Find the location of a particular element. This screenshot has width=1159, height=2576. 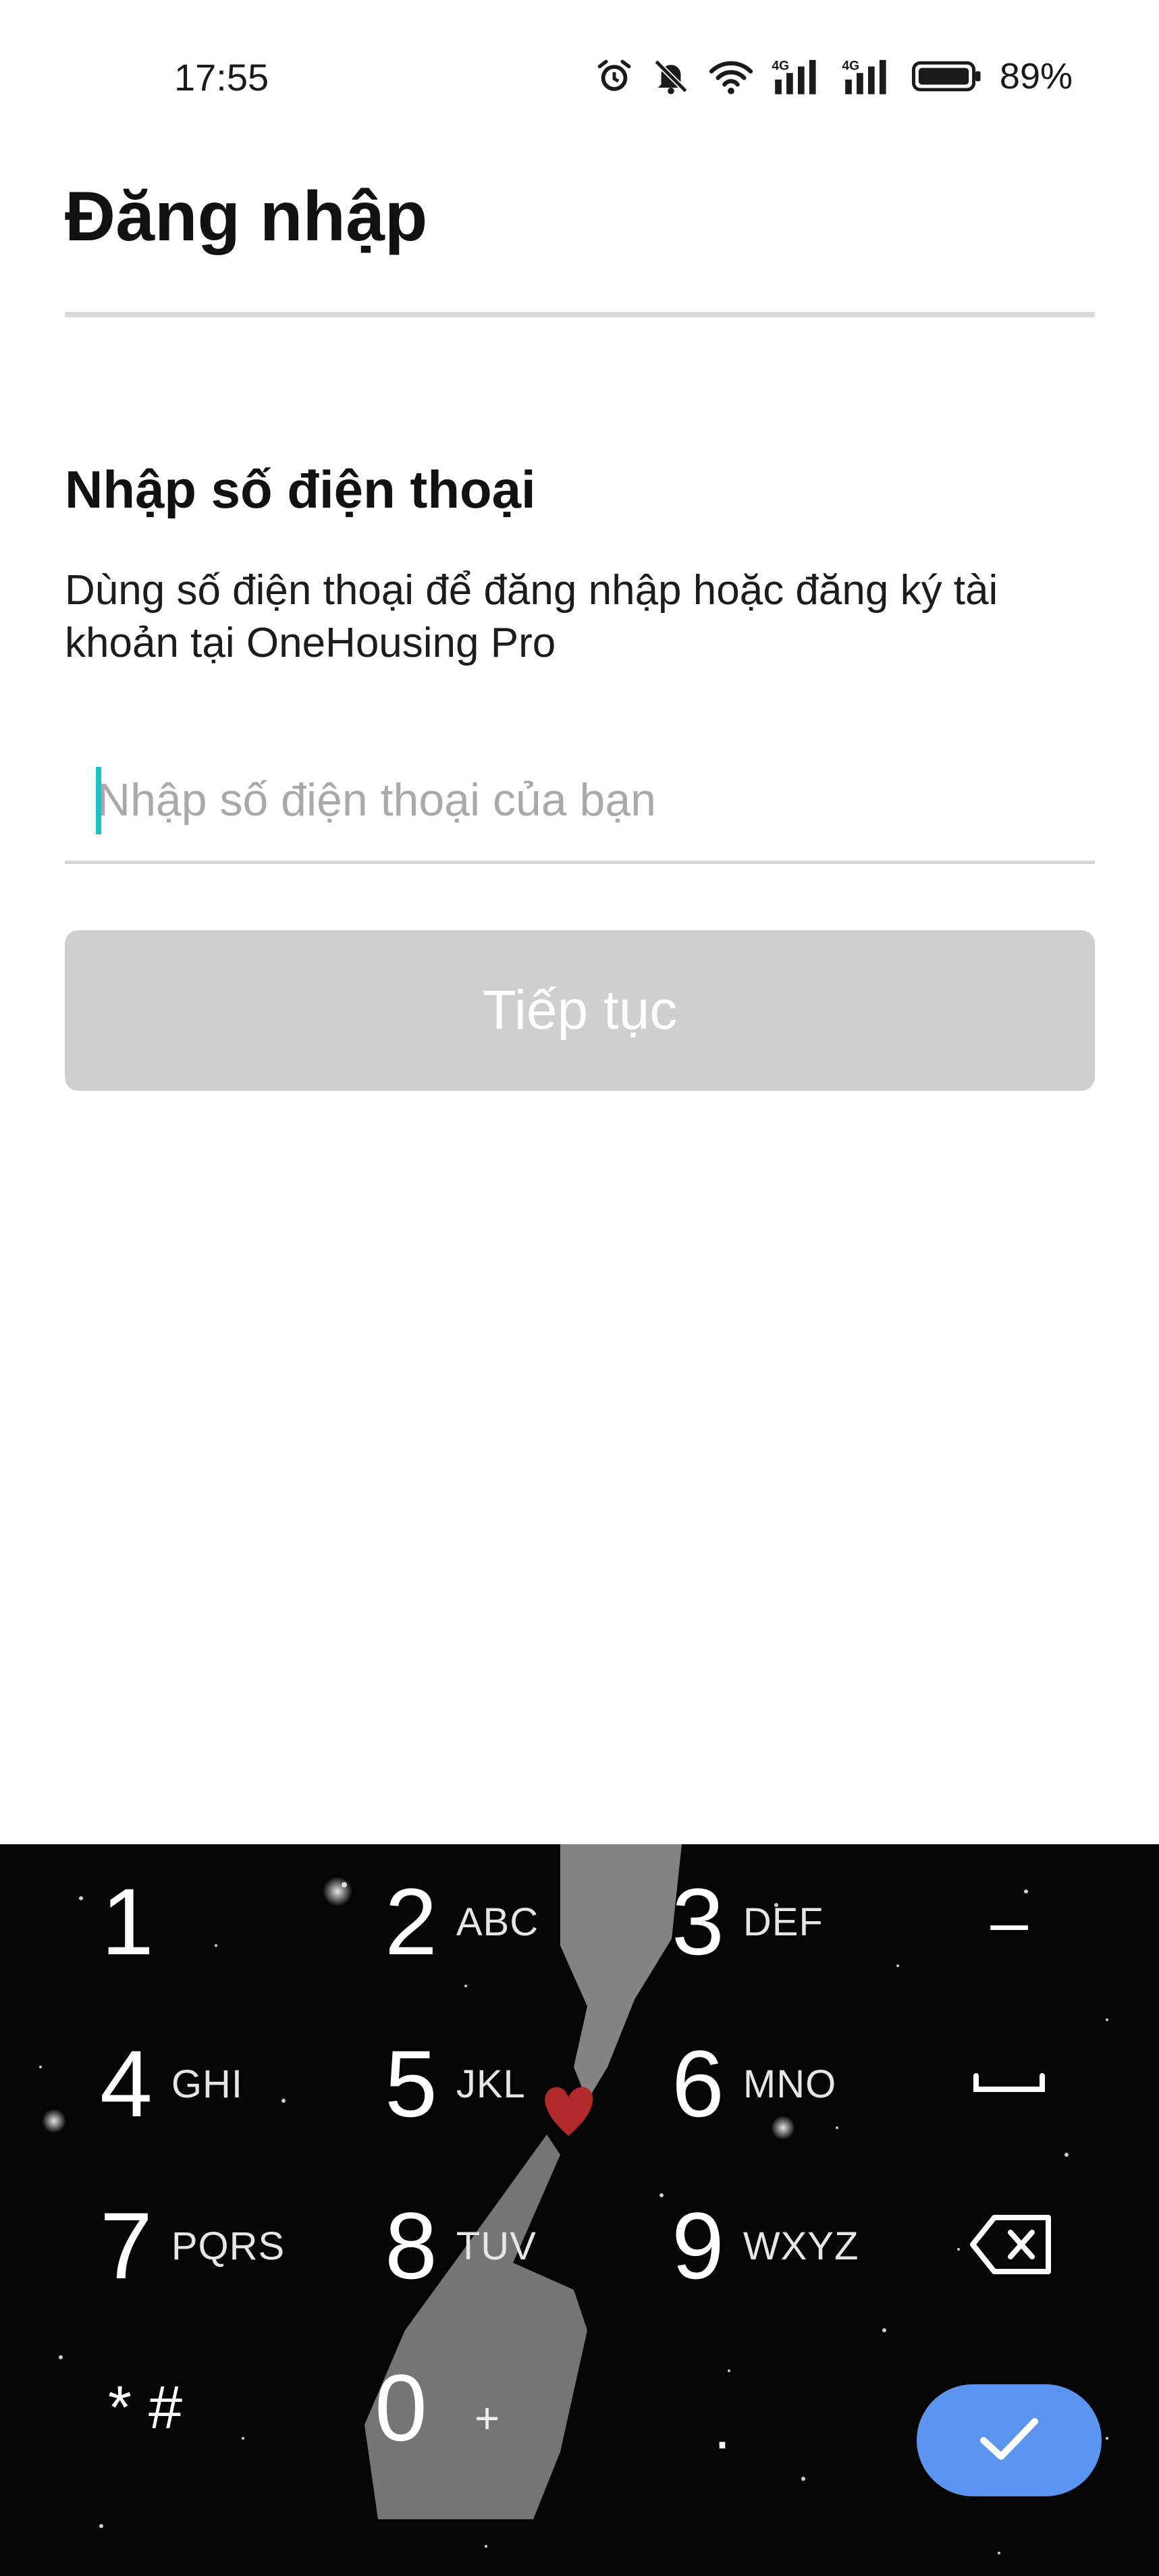

key-9: 9 WXYZ is located at coordinates (765, 2246).